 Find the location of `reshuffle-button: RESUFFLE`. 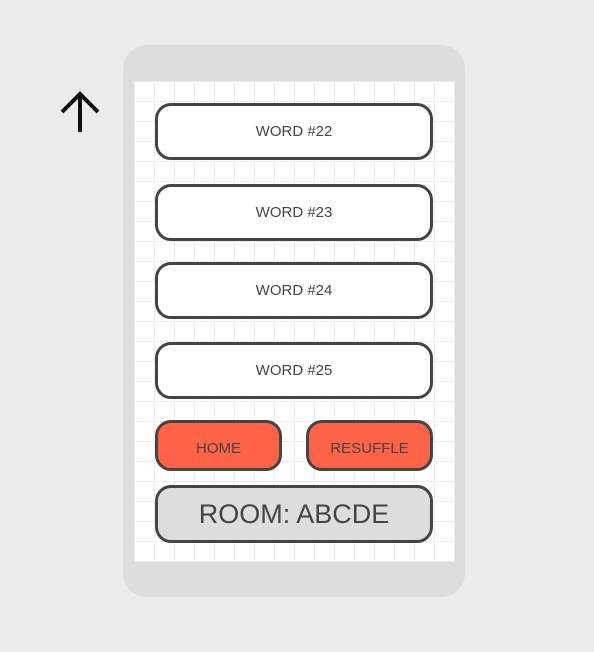

reshuffle-button: RESUFFLE is located at coordinates (369, 445).